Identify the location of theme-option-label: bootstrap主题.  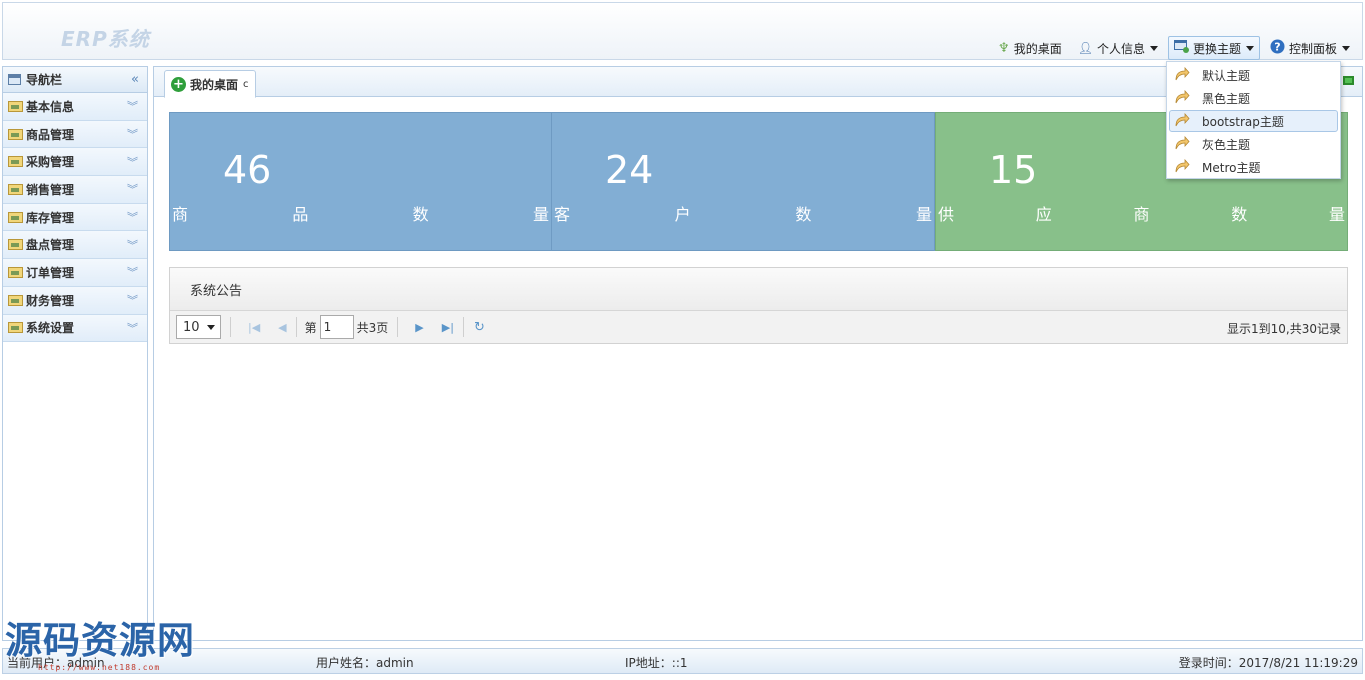
(1243, 121).